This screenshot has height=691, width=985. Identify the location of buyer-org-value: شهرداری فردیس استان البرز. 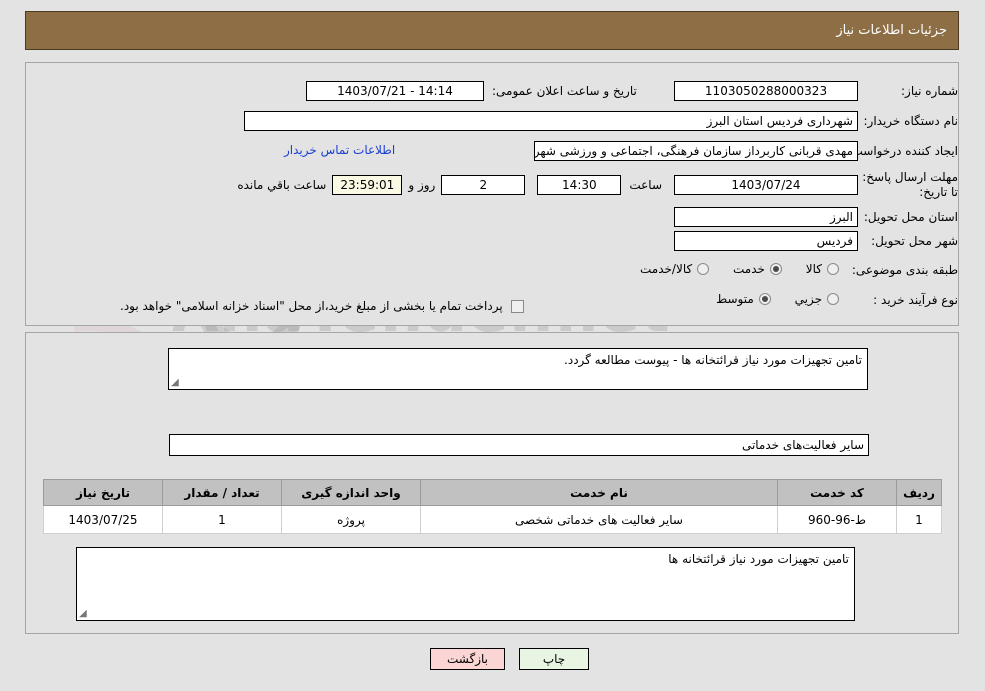
(551, 121).